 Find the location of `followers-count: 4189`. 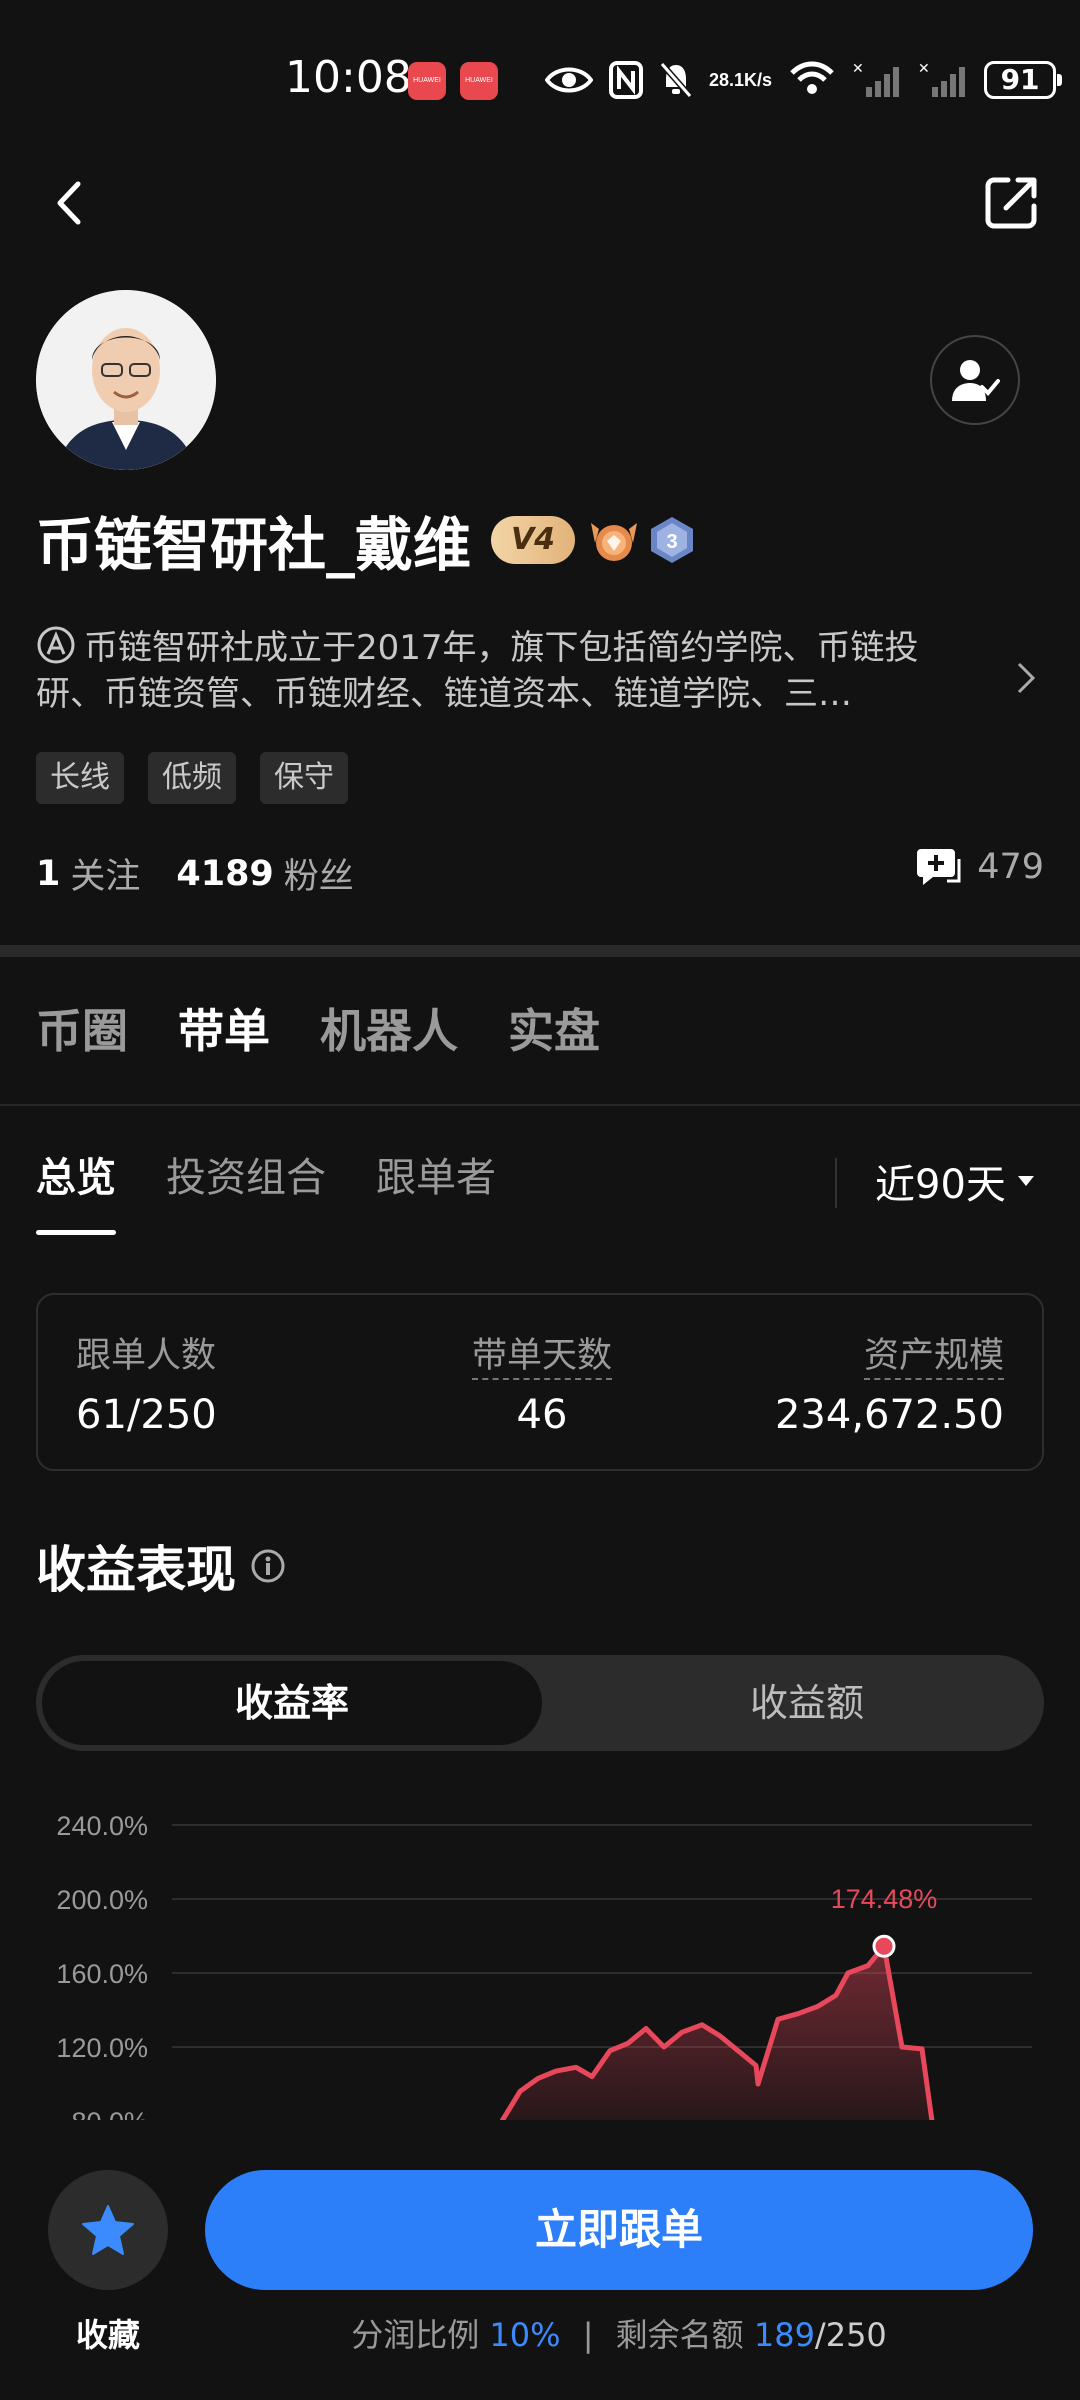

followers-count: 4189 is located at coordinates (224, 874).